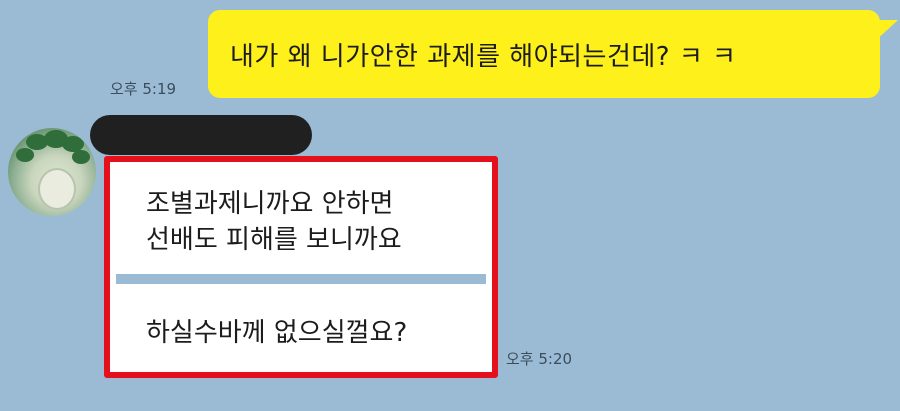 The width and height of the screenshot is (900, 411). I want to click on sender-avatar, so click(52, 172).